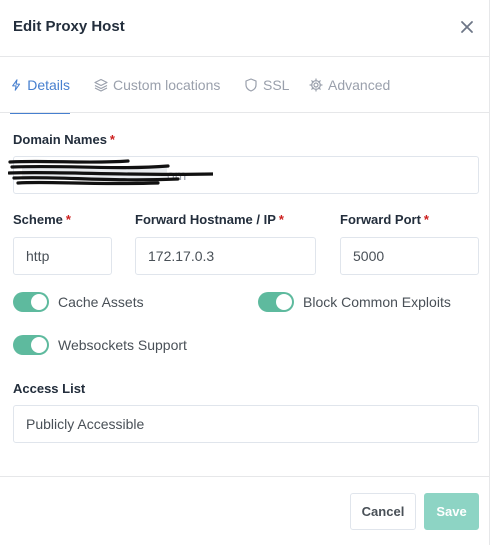 The width and height of the screenshot is (494, 545). I want to click on tab-details: Details, so click(40, 85).